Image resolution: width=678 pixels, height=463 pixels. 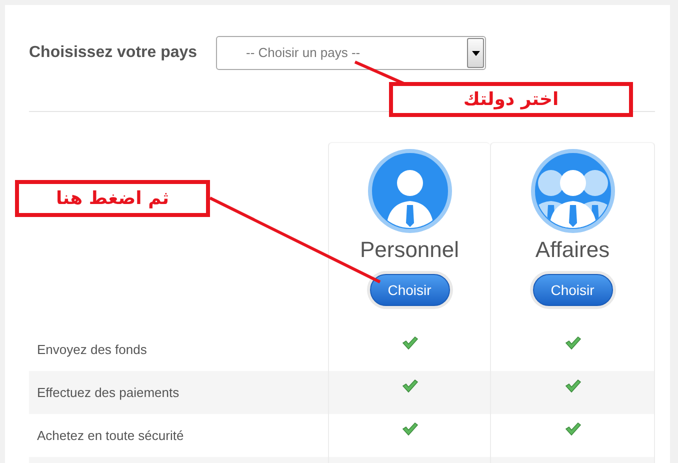 What do you see at coordinates (351, 53) in the screenshot?
I see `country-select: -- Choisir un pays --` at bounding box center [351, 53].